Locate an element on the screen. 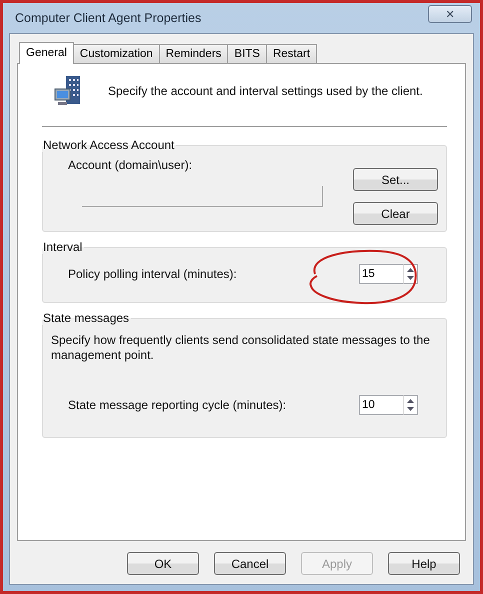  spinner-arrows is located at coordinates (410, 405).